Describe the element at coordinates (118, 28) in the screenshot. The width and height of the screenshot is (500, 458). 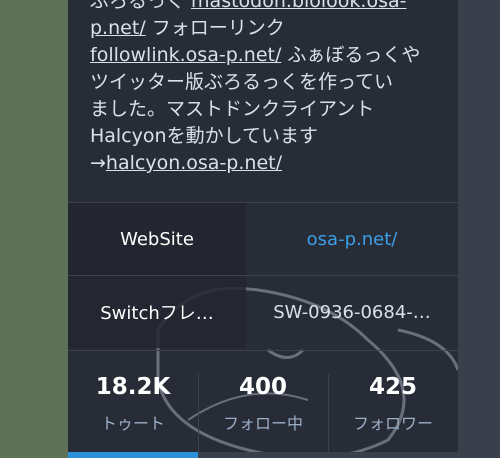
I see `bio-link-mastodon-cont: p.net/` at that location.